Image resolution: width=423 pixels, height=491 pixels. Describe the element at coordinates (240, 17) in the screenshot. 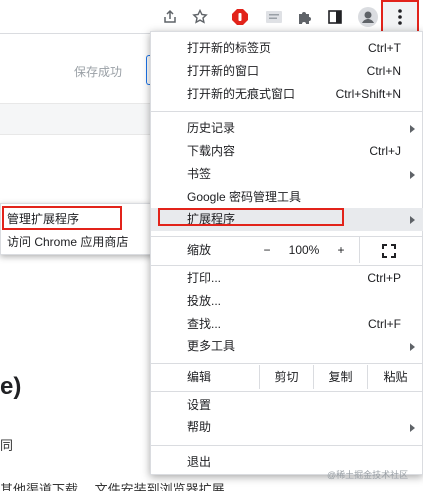

I see `adblock-icon` at that location.